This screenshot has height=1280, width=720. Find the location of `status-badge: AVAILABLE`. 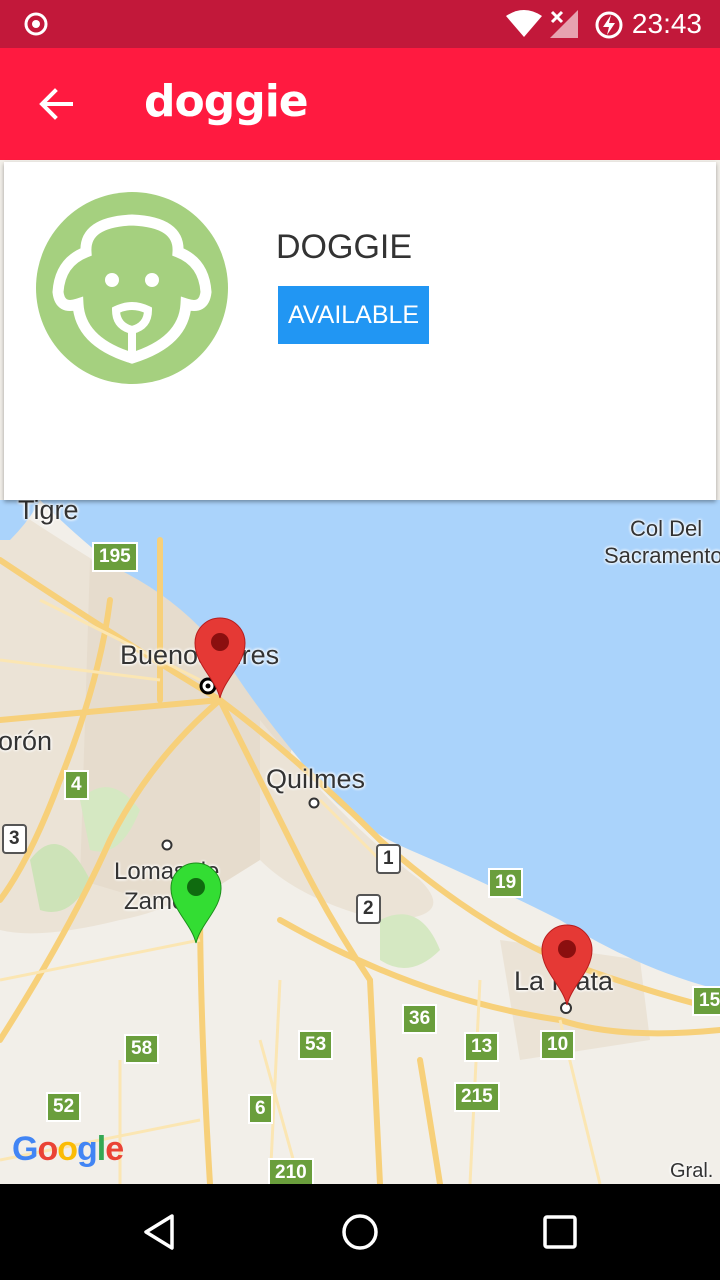

status-badge: AVAILABLE is located at coordinates (354, 315).